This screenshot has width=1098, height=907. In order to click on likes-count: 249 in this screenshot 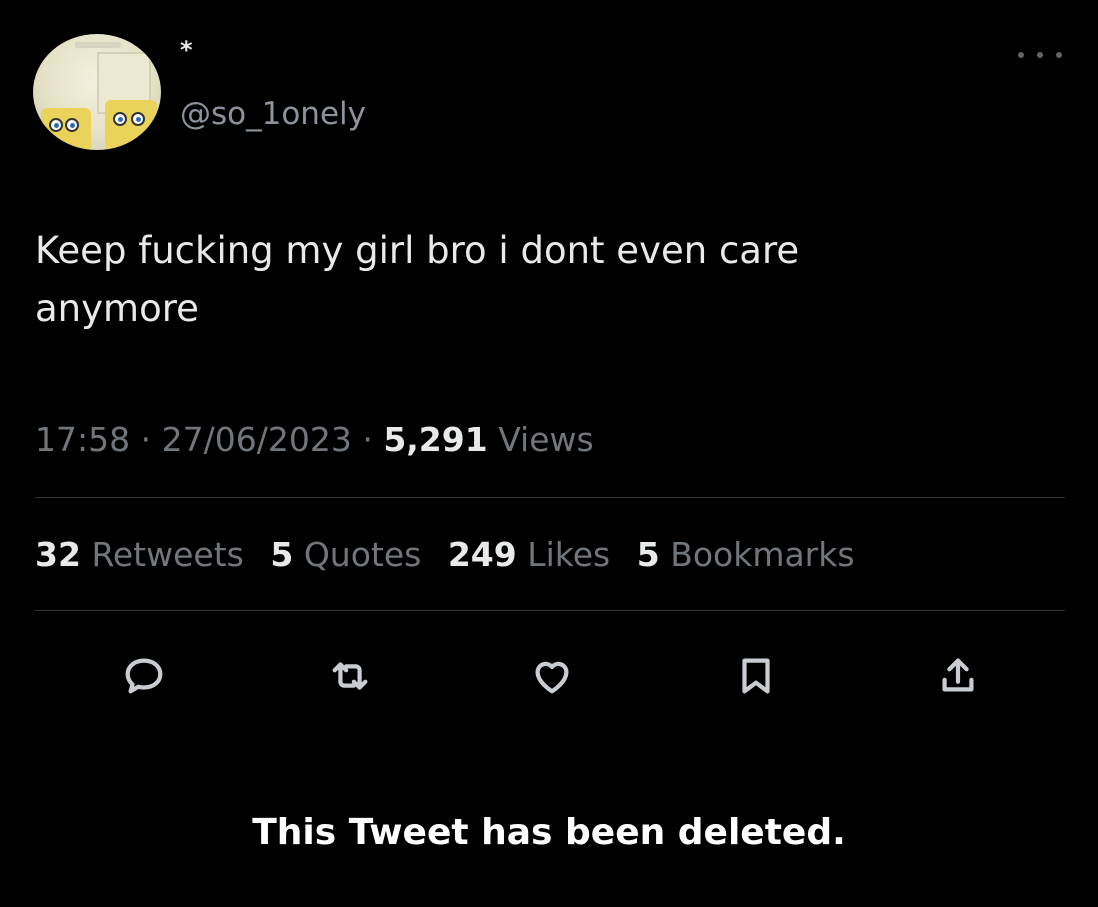, I will do `click(482, 554)`.